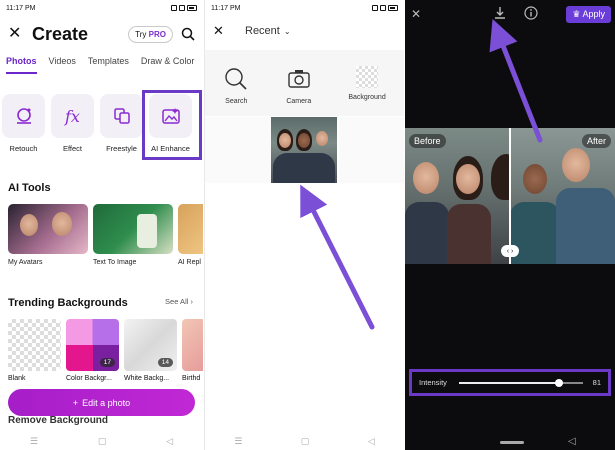 The height and width of the screenshot is (450, 615). I want to click on page-title: Create, so click(60, 33).